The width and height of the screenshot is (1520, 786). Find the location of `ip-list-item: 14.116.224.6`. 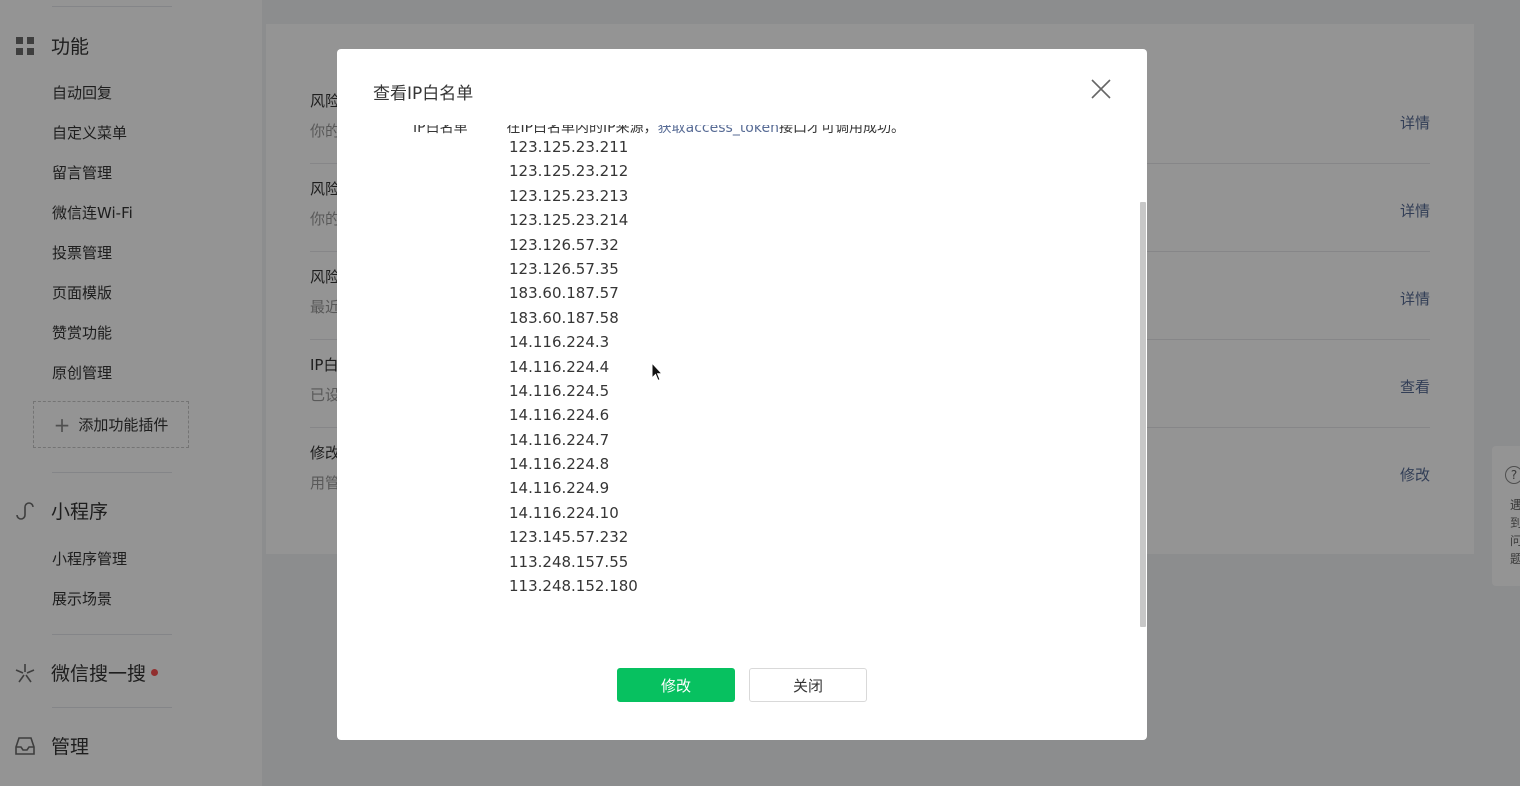

ip-list-item: 14.116.224.6 is located at coordinates (559, 415).